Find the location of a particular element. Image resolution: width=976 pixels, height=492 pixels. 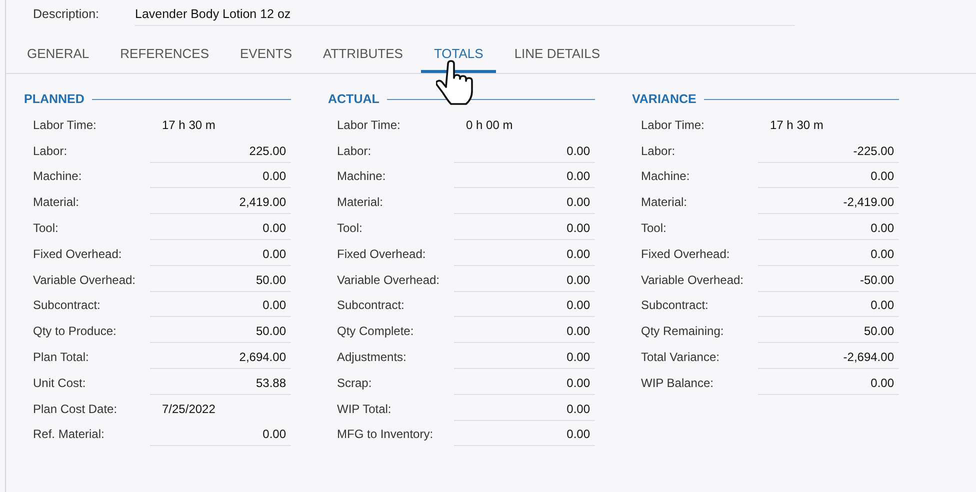

section-title: ACTUAL is located at coordinates (354, 99).